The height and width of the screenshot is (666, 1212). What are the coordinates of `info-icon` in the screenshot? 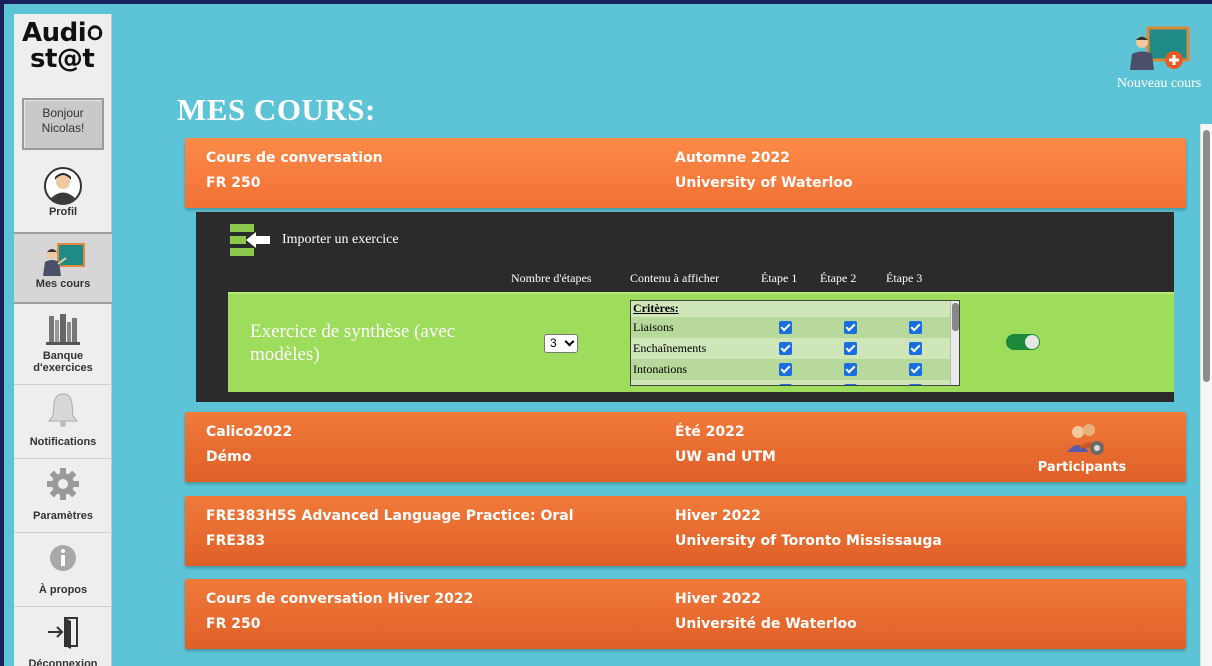 It's located at (63, 558).